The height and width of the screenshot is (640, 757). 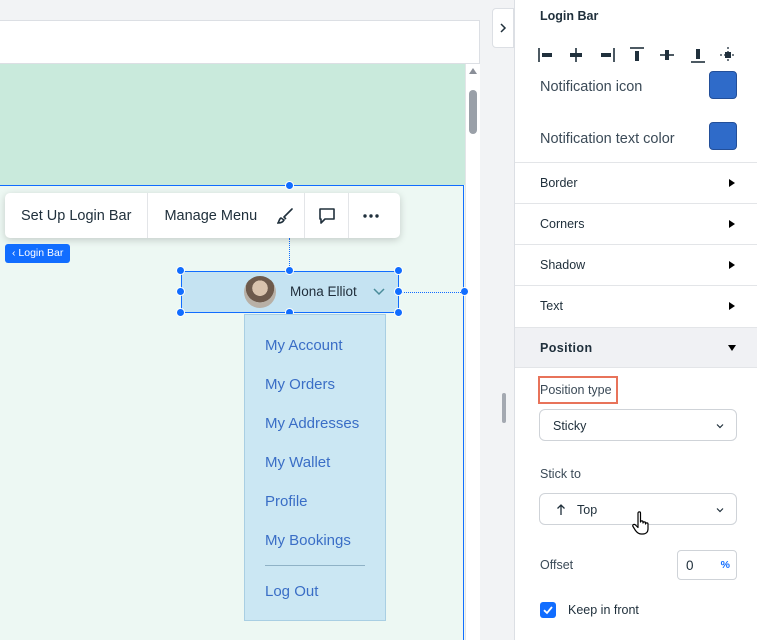 What do you see at coordinates (546, 55) in the screenshot?
I see `align-left-icon` at bounding box center [546, 55].